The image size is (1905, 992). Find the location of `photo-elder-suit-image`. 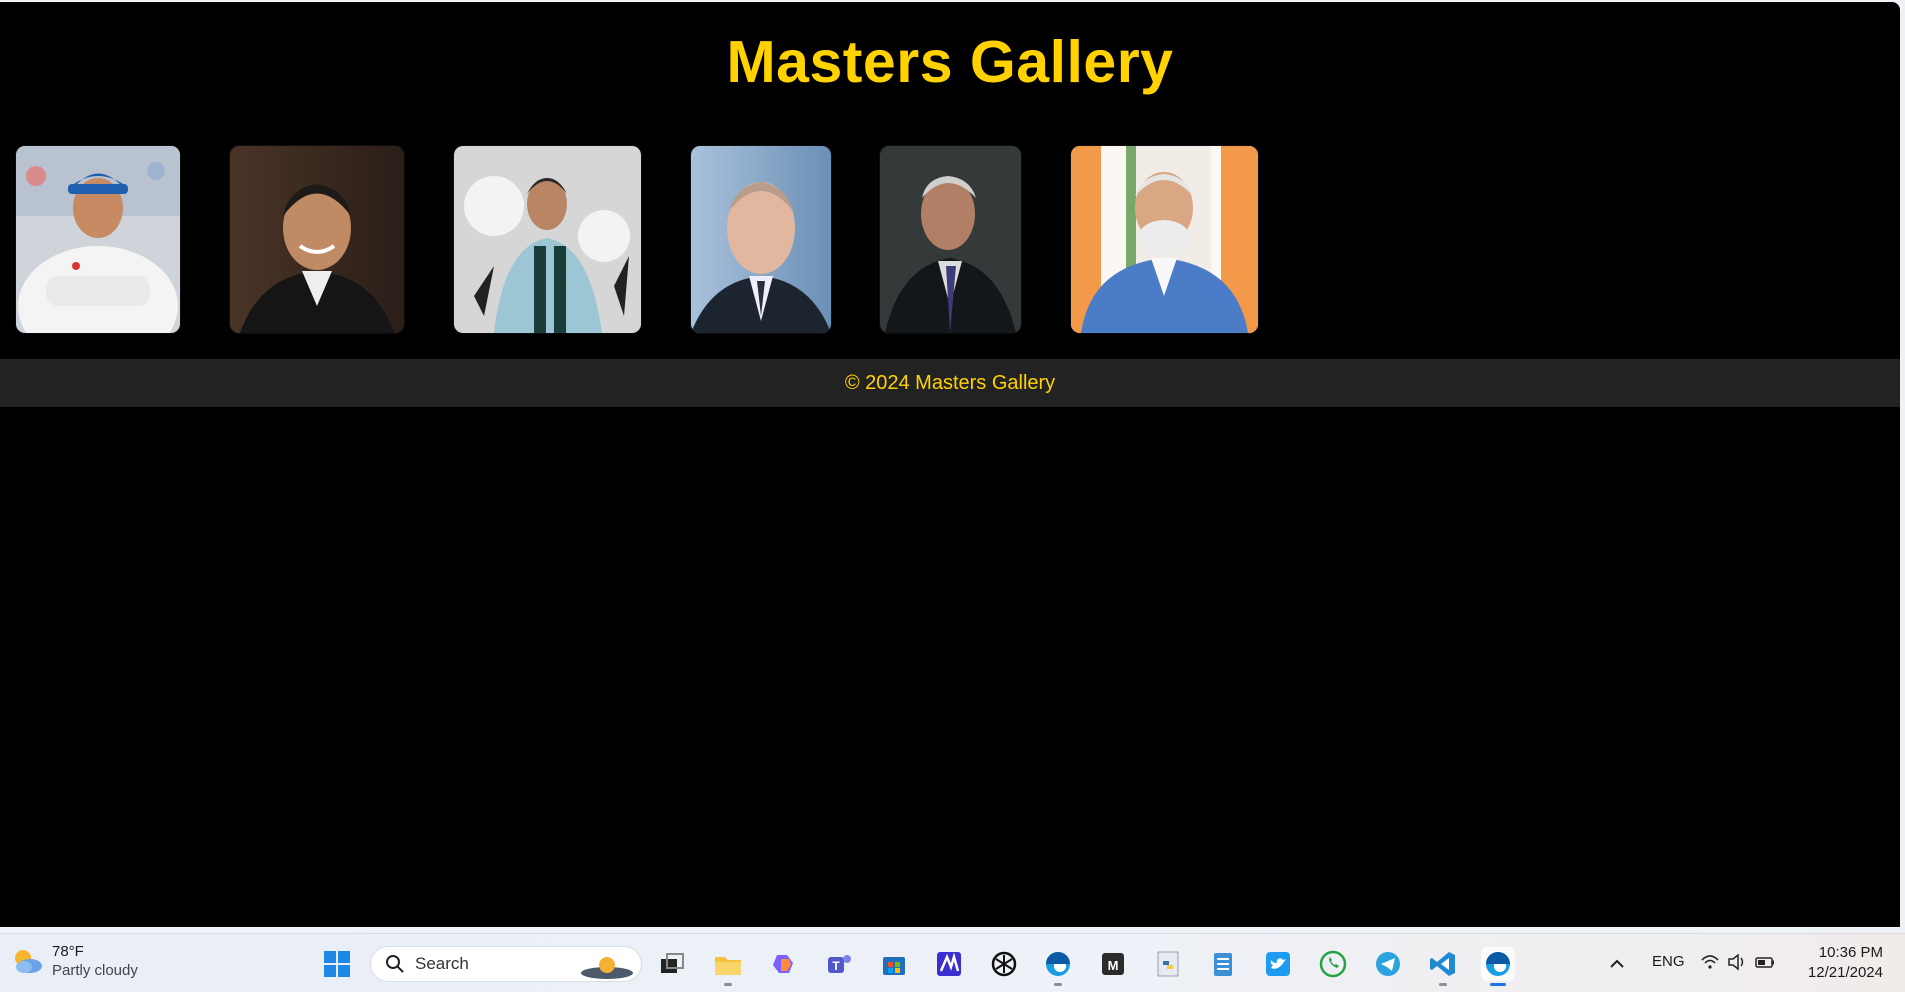

photo-elder-suit-image is located at coordinates (950, 239).